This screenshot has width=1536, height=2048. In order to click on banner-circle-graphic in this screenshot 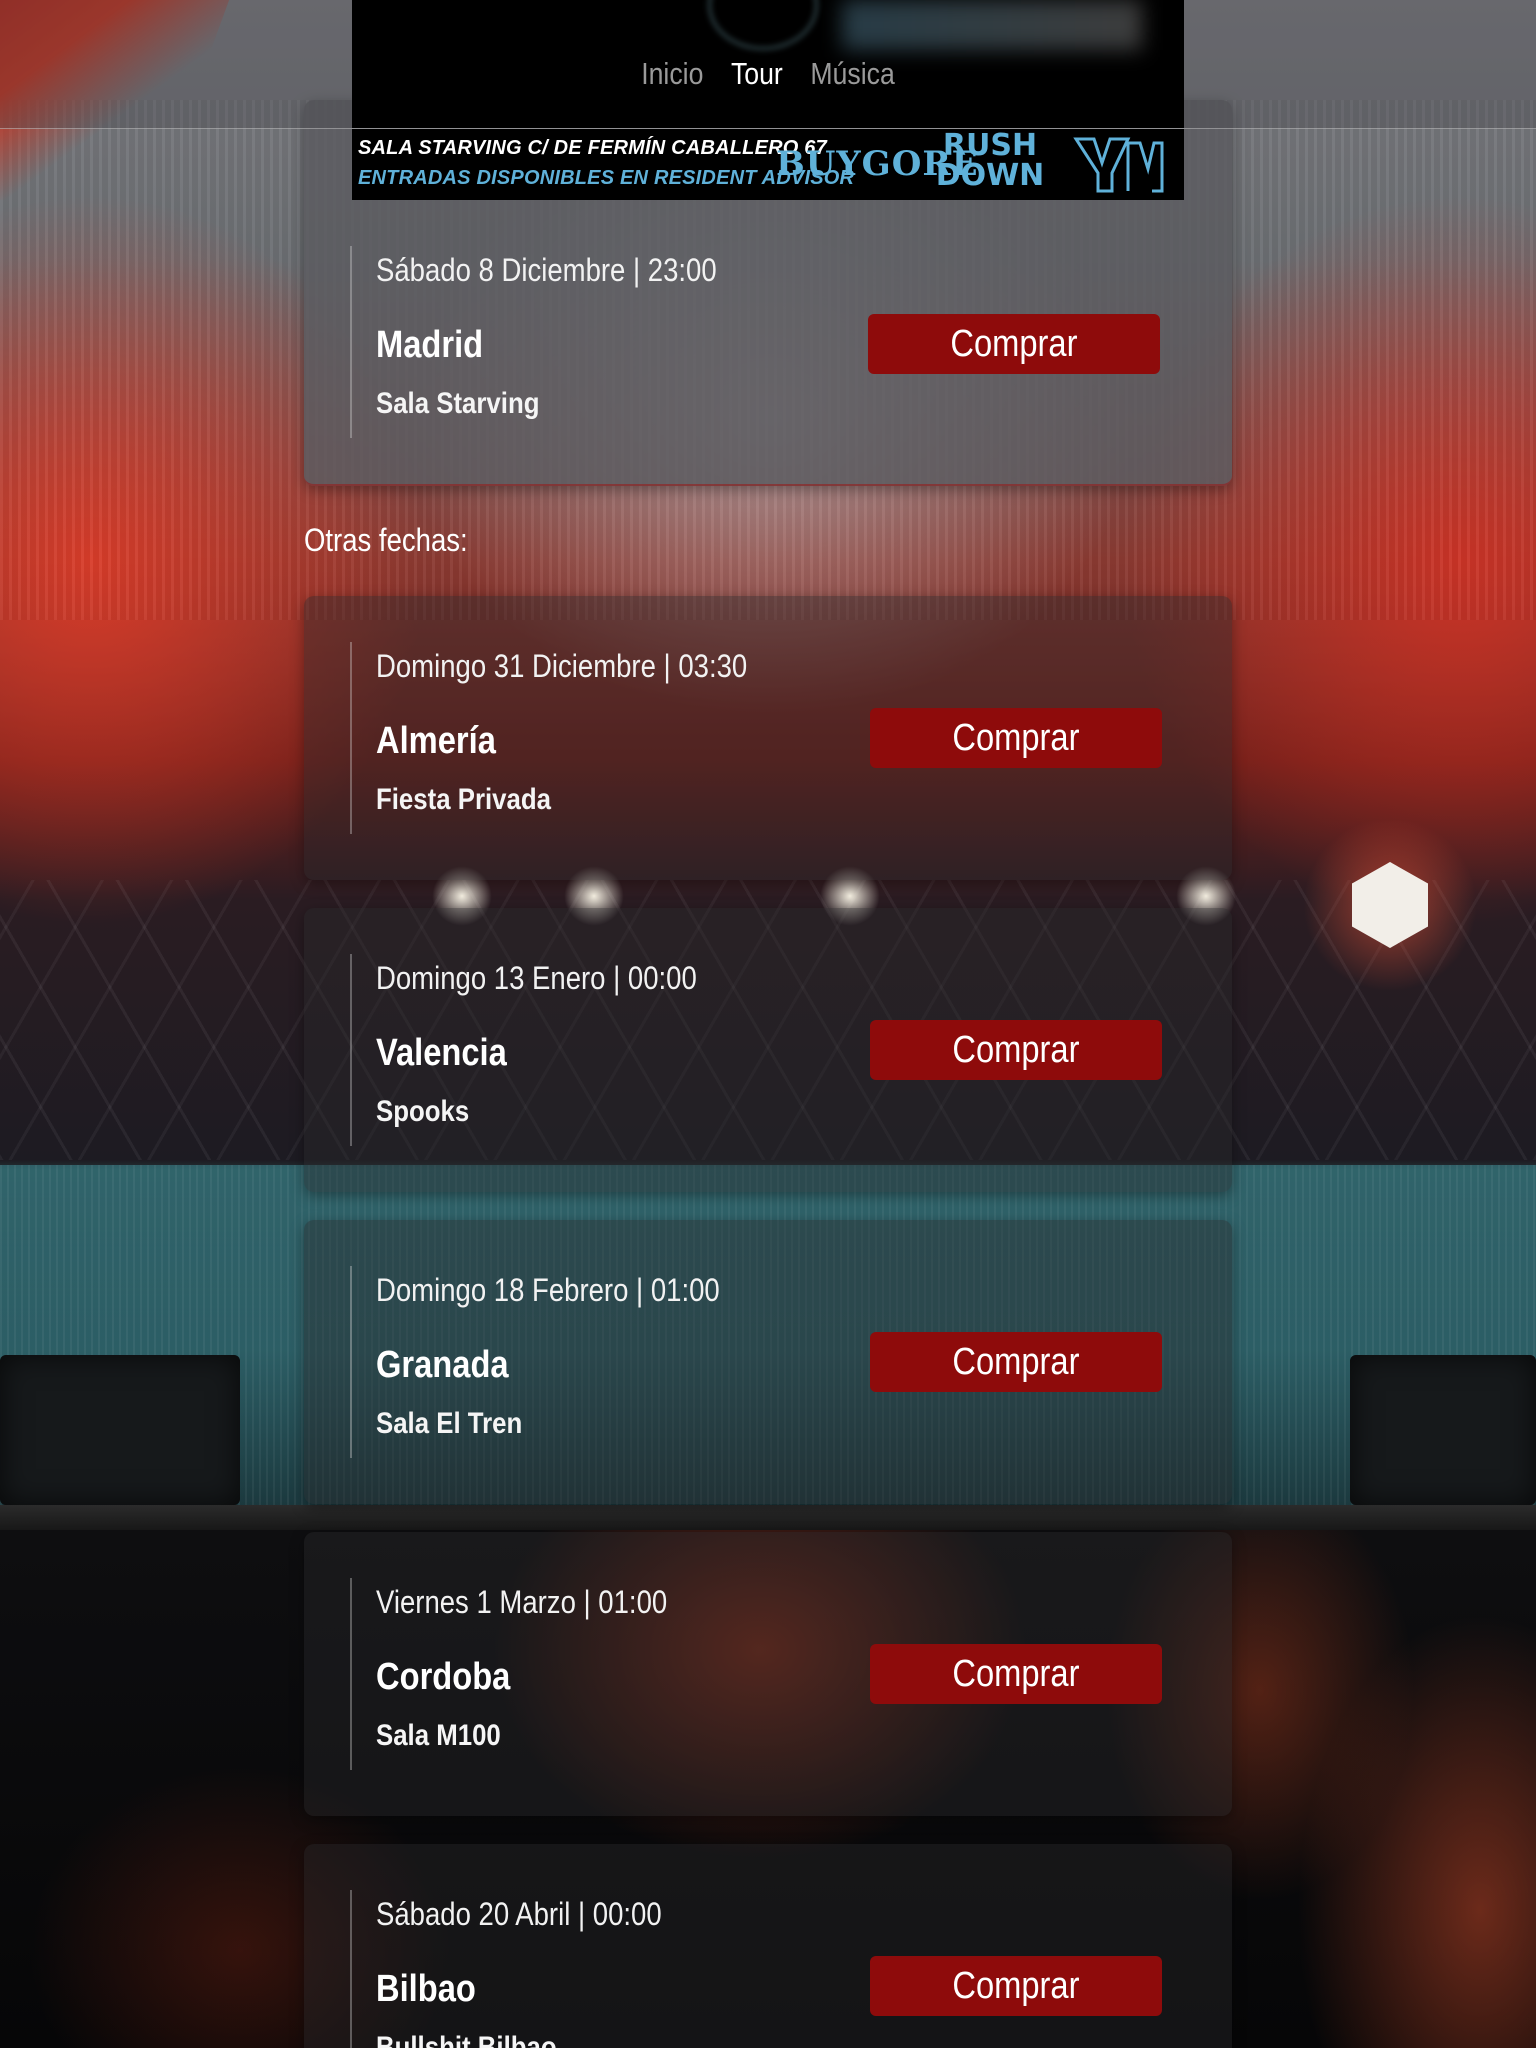, I will do `click(763, 25)`.